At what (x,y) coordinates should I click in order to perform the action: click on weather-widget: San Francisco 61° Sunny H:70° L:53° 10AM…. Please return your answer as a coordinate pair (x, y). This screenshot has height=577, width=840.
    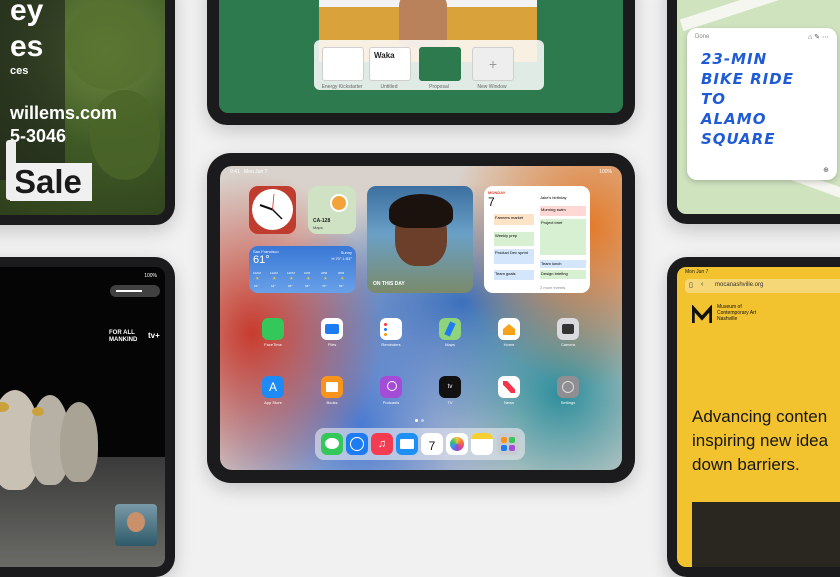
    Looking at the image, I should click on (302, 269).